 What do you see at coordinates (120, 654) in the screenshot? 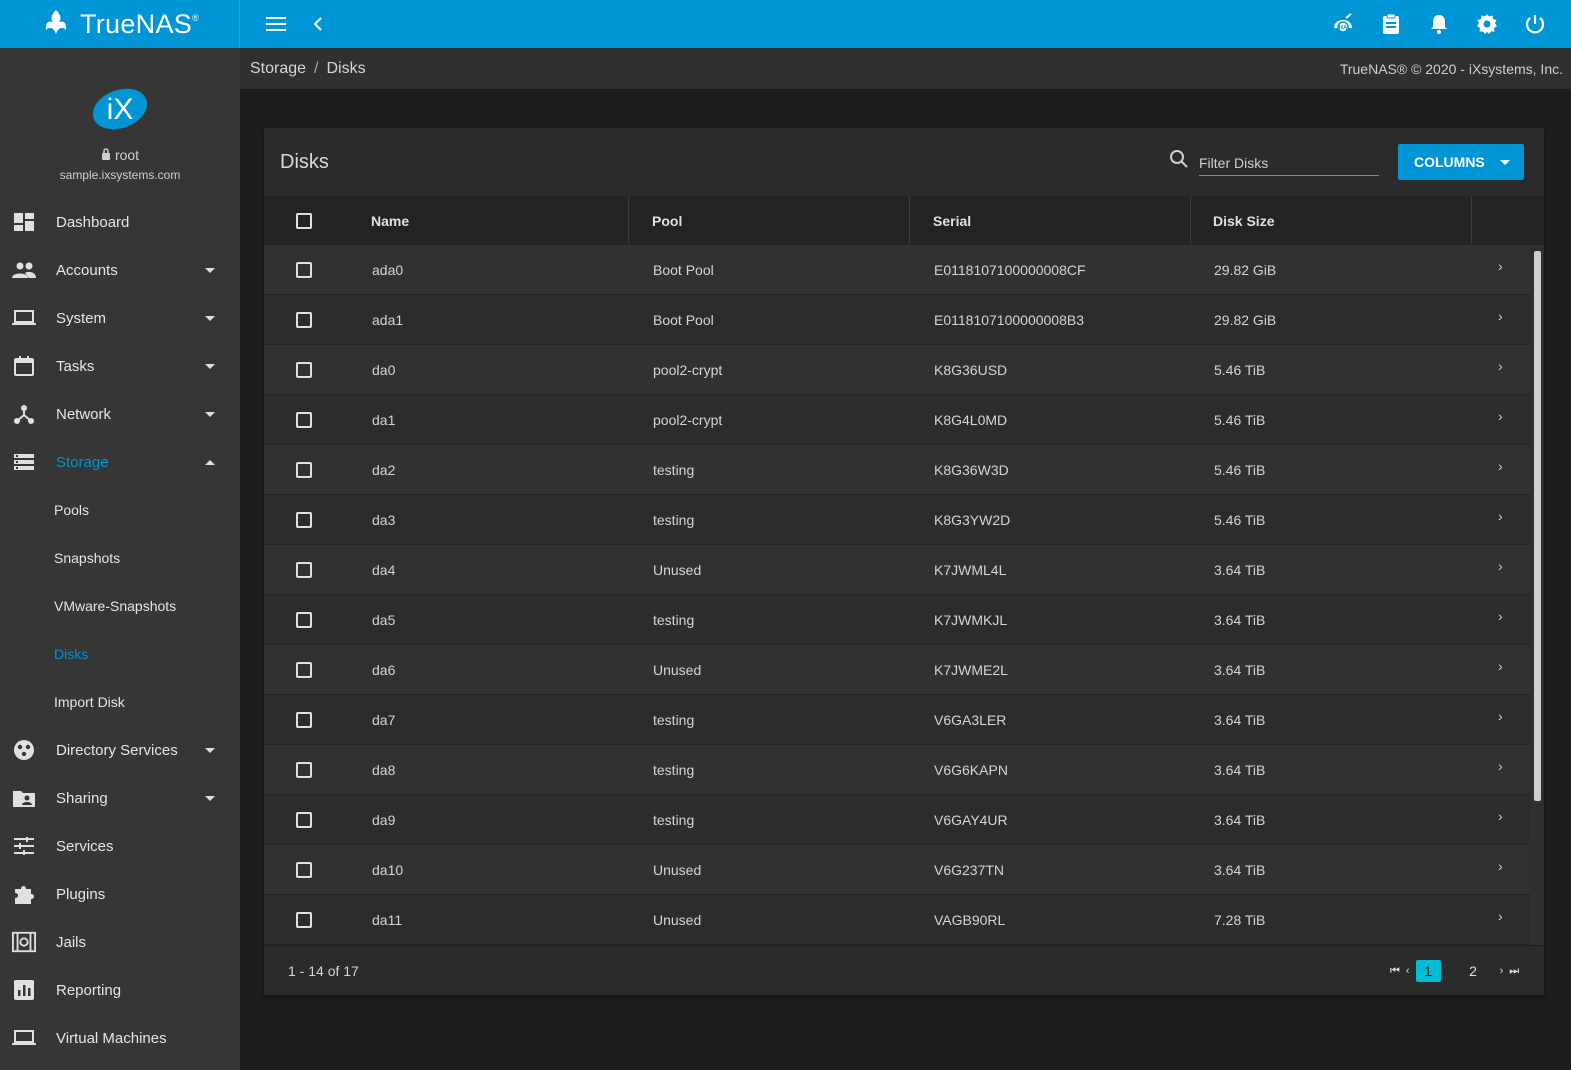
I see `sidebar-sub-disks: Disks` at bounding box center [120, 654].